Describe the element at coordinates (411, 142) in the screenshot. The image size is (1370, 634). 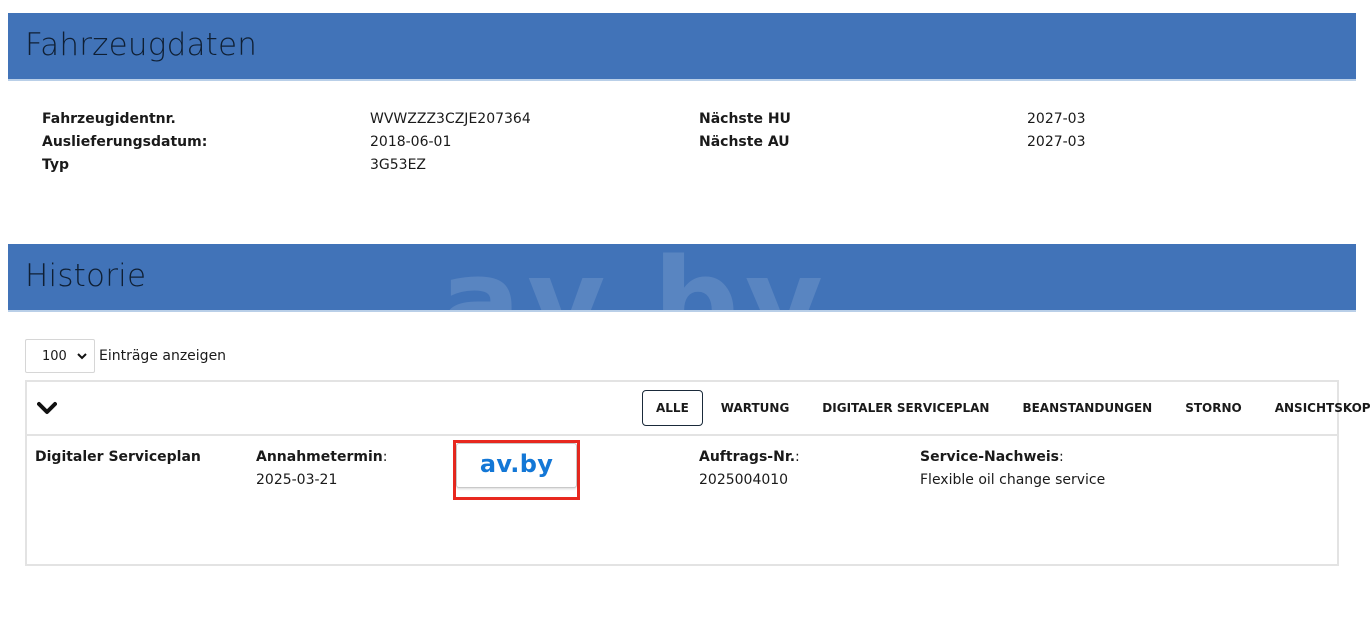
I see `delivery-date-value: 2018-06-01` at that location.